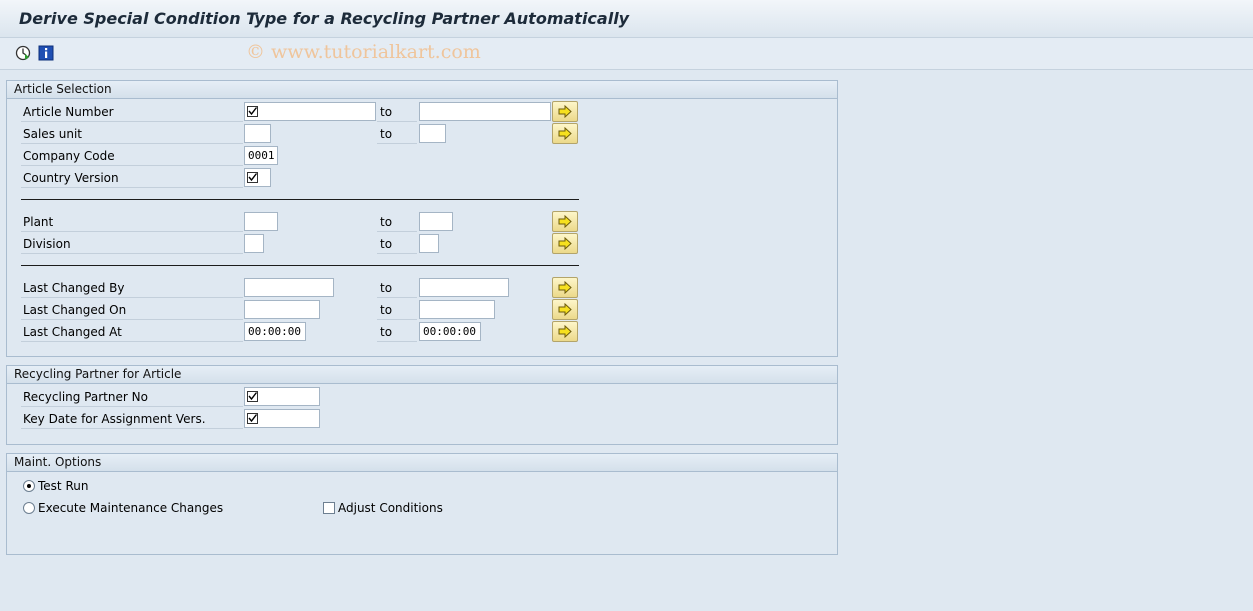 This screenshot has width=1253, height=611. Describe the element at coordinates (275, 331) in the screenshot. I see `last-changed-at-from-input: 00:00:00` at that location.